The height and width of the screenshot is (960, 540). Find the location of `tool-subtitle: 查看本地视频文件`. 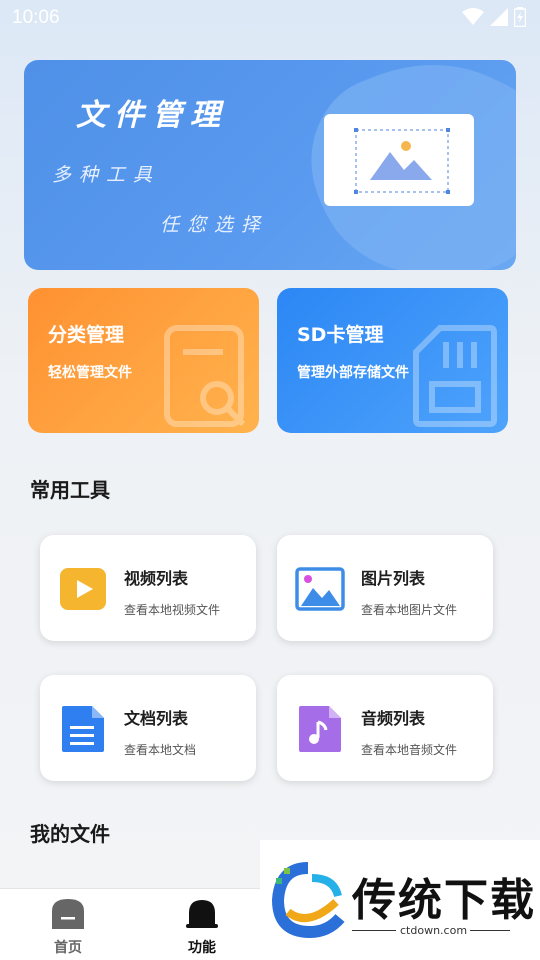

tool-subtitle: 查看本地视频文件 is located at coordinates (172, 610).